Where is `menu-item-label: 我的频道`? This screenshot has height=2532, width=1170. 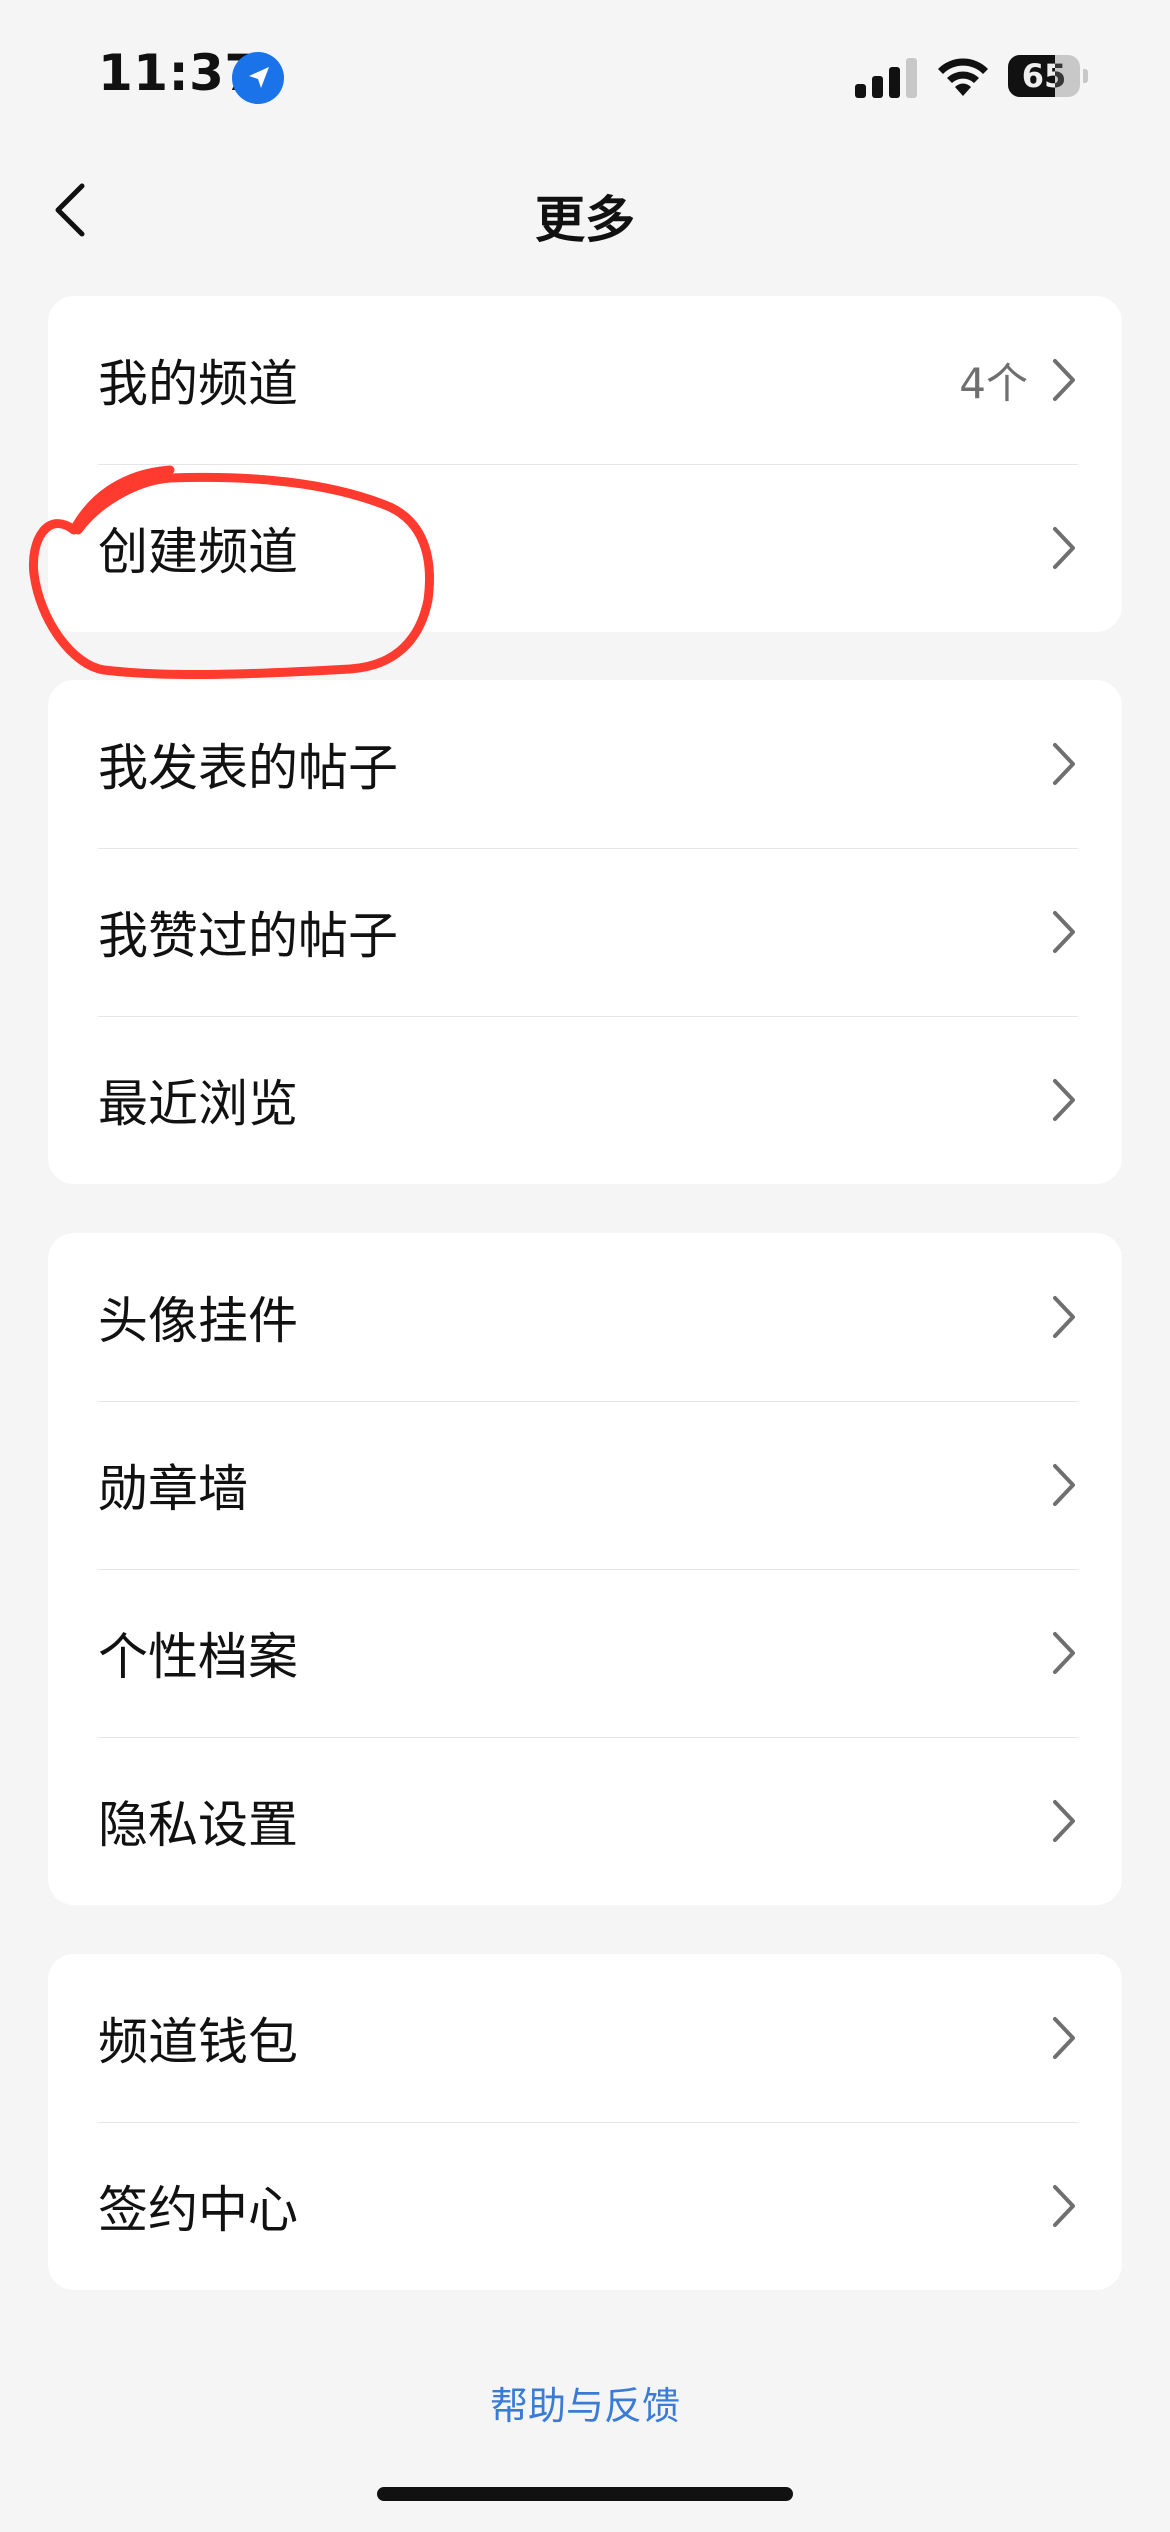 menu-item-label: 我的频道 is located at coordinates (198, 384).